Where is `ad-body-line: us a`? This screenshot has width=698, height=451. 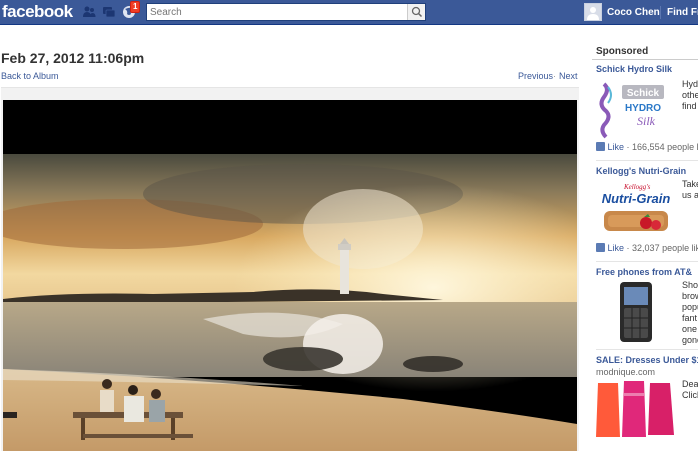
ad-body-line: us a is located at coordinates (690, 195).